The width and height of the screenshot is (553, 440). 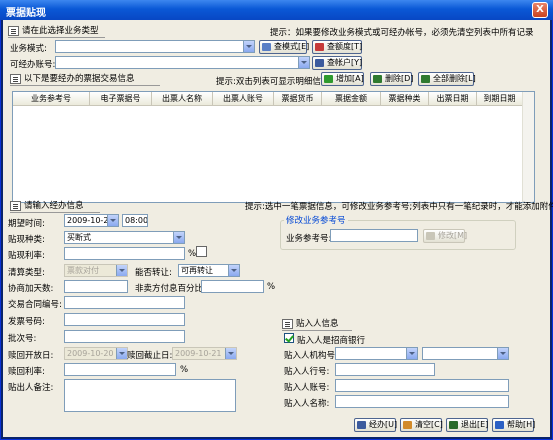 What do you see at coordinates (170, 289) in the screenshot?
I see `buyer-pay-label: 非卖方付息百分比:` at bounding box center [170, 289].